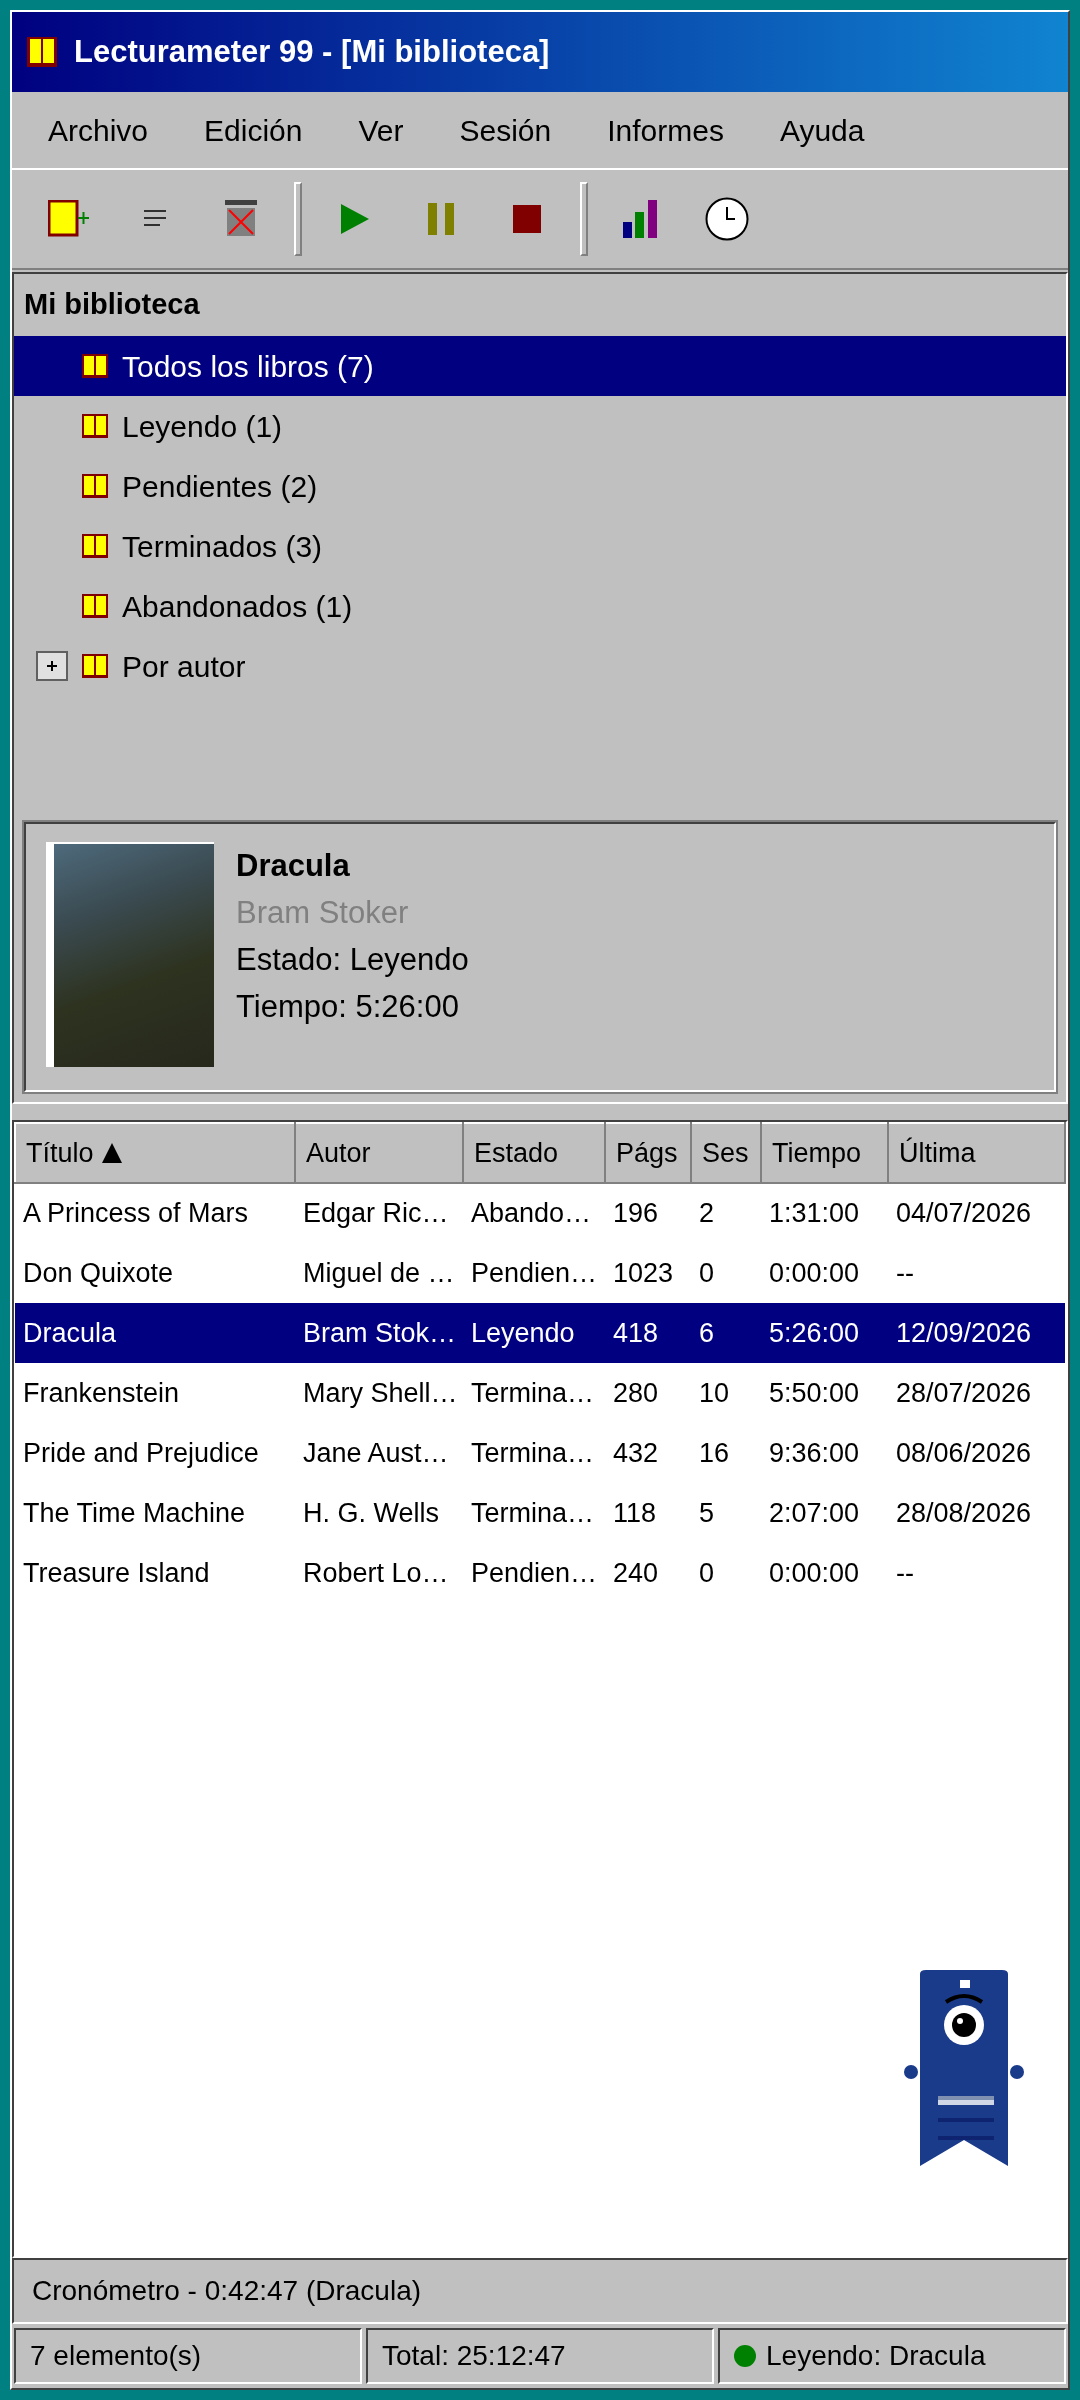 The image size is (1080, 2400). I want to click on table-cell: 5:50:00, so click(824, 1393).